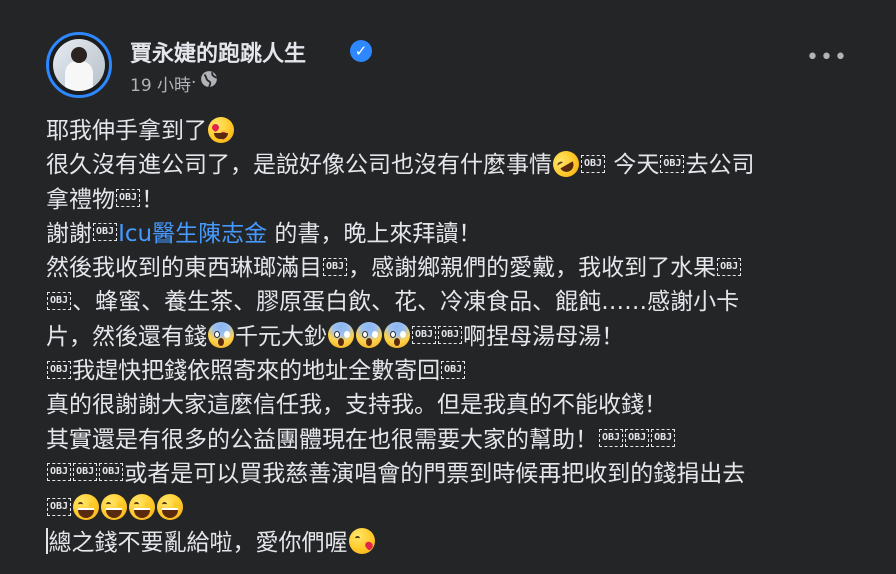  I want to click on post-header: 賈永婕的跑跳人生 ✓ 19 小時 · •••, so click(461, 67).